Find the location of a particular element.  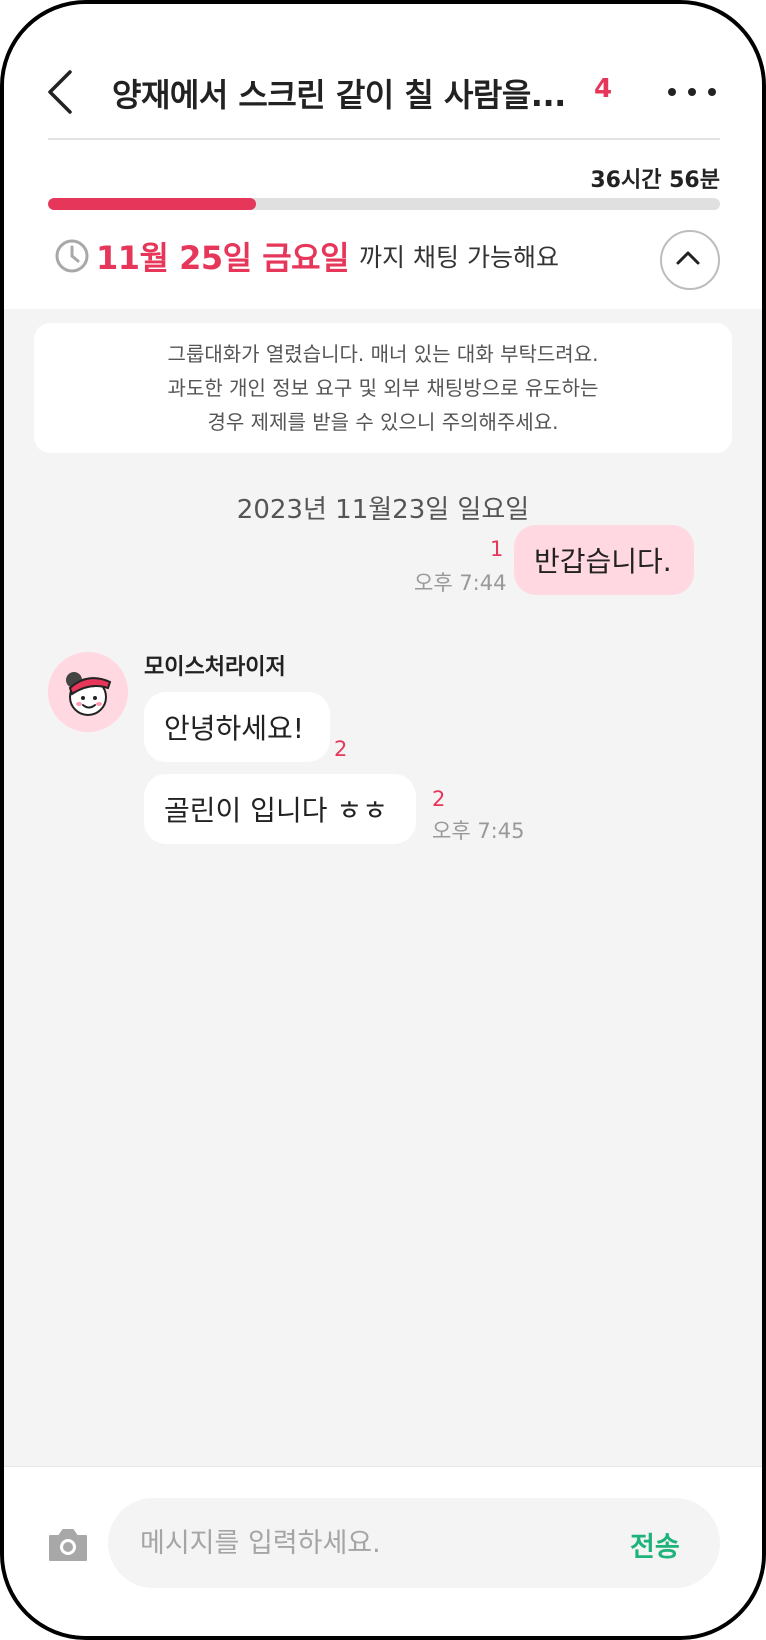

deadline-info: 11월 25일 금요일 까지 채팅 가능해요 is located at coordinates (306, 256).